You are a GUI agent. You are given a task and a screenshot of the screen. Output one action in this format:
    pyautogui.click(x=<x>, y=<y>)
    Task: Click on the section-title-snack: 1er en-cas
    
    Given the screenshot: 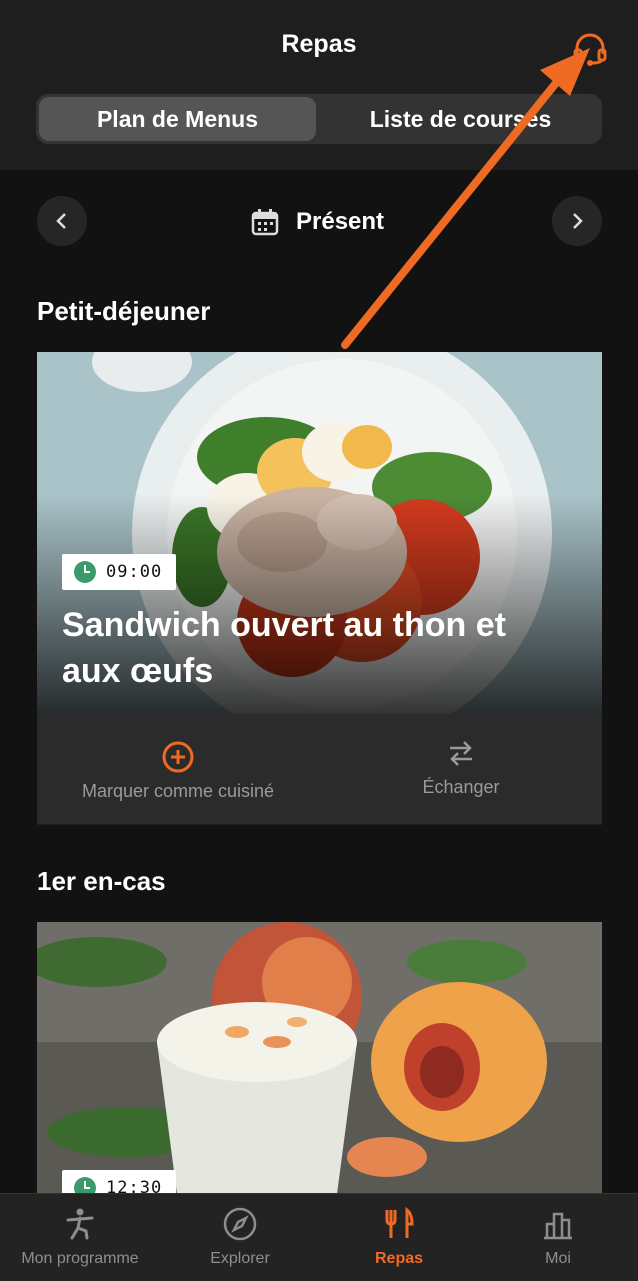 What is the action you would take?
    pyautogui.click(x=101, y=881)
    